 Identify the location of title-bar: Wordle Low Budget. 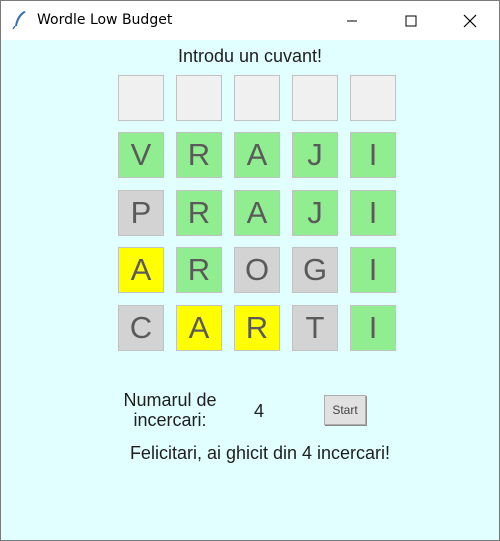
(250, 20).